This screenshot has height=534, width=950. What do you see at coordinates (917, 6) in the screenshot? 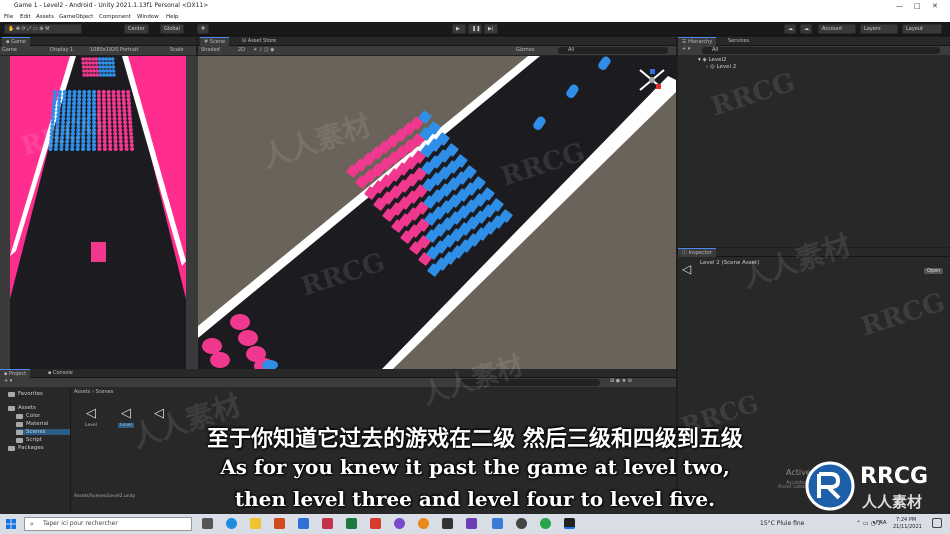
I see `maximize-icon: □` at bounding box center [917, 6].